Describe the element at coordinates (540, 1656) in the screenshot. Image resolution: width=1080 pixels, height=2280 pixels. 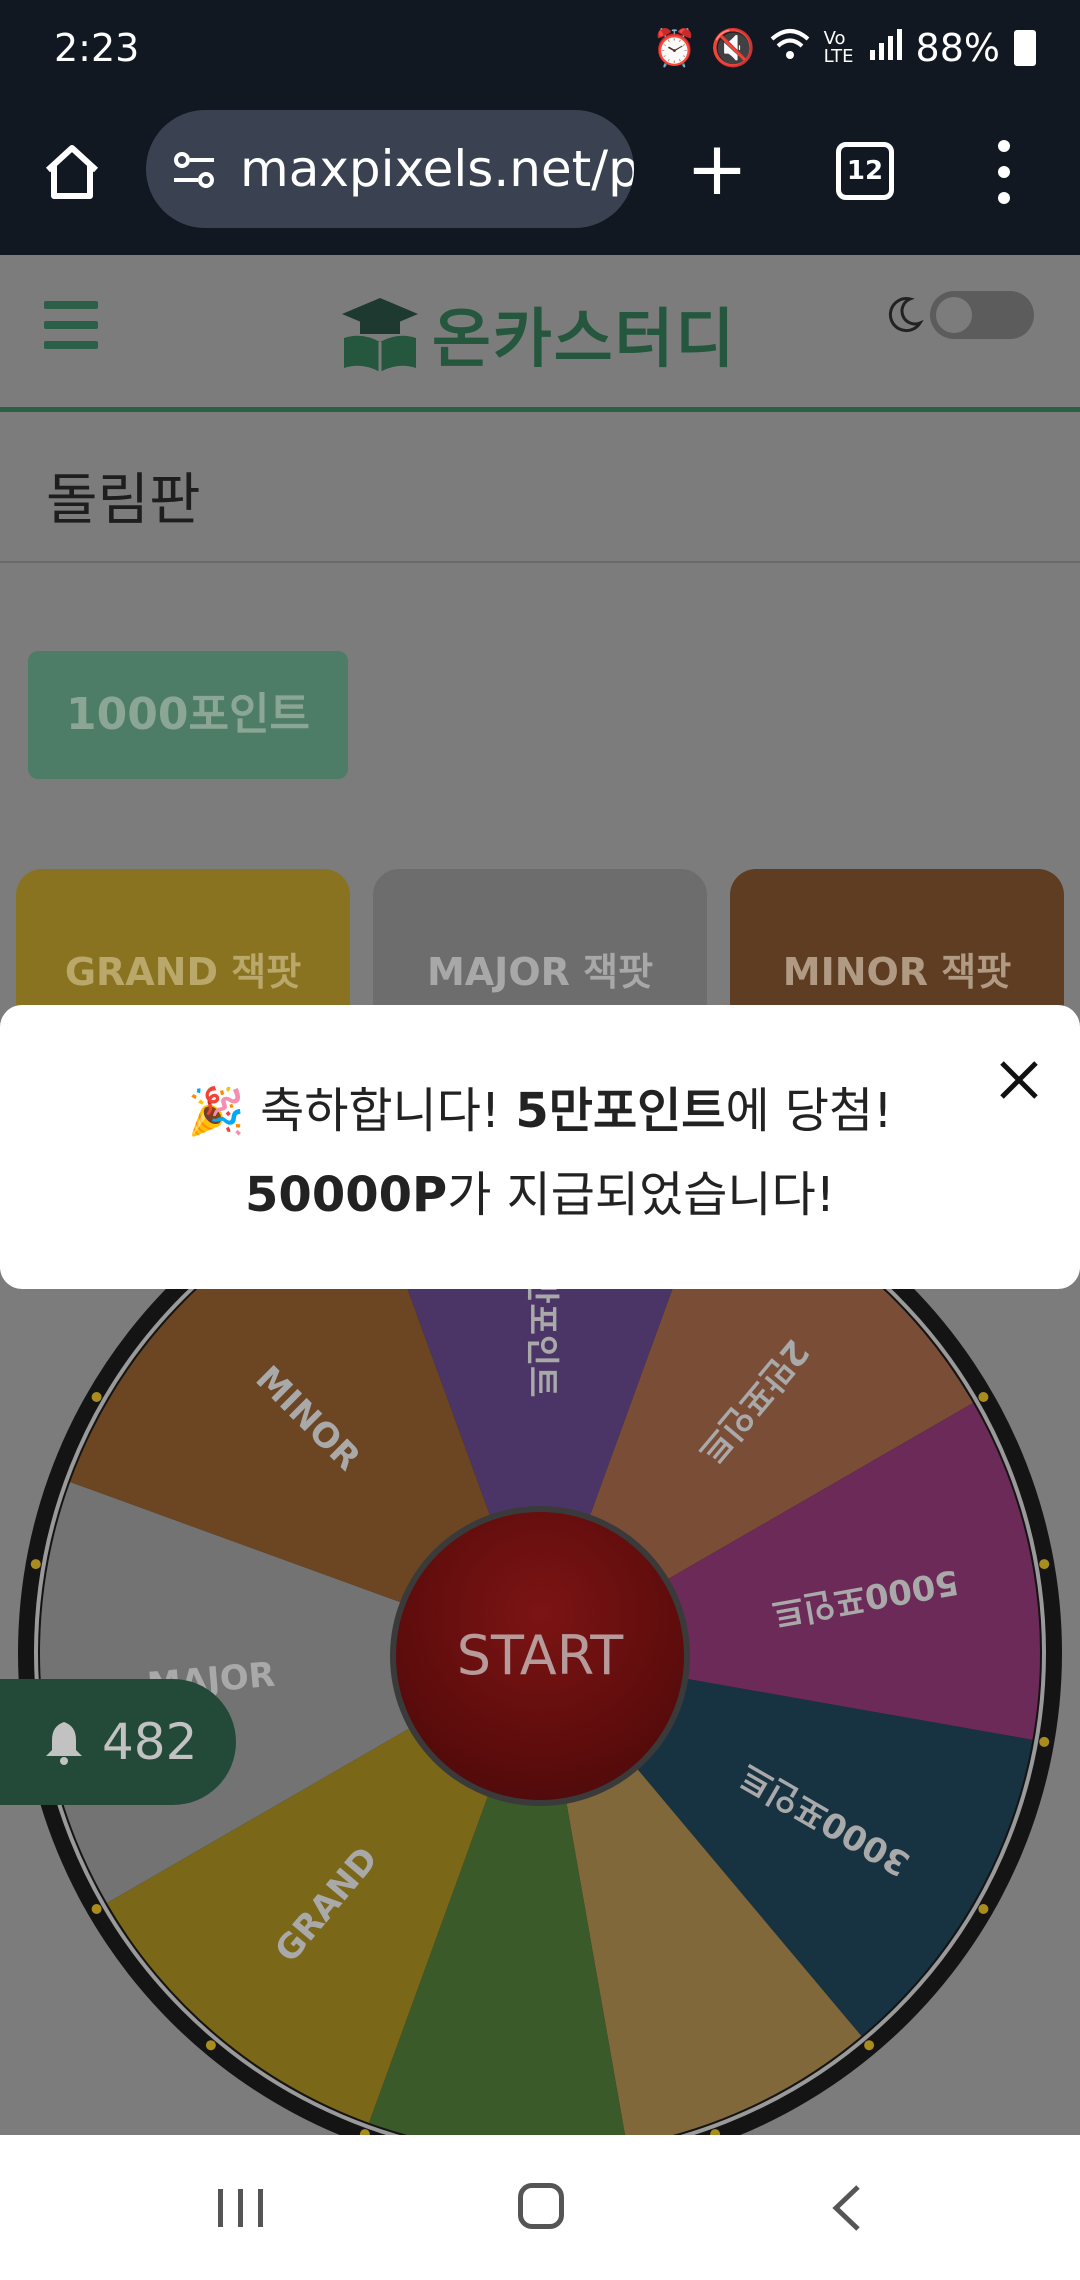
I see `start-button: START` at that location.